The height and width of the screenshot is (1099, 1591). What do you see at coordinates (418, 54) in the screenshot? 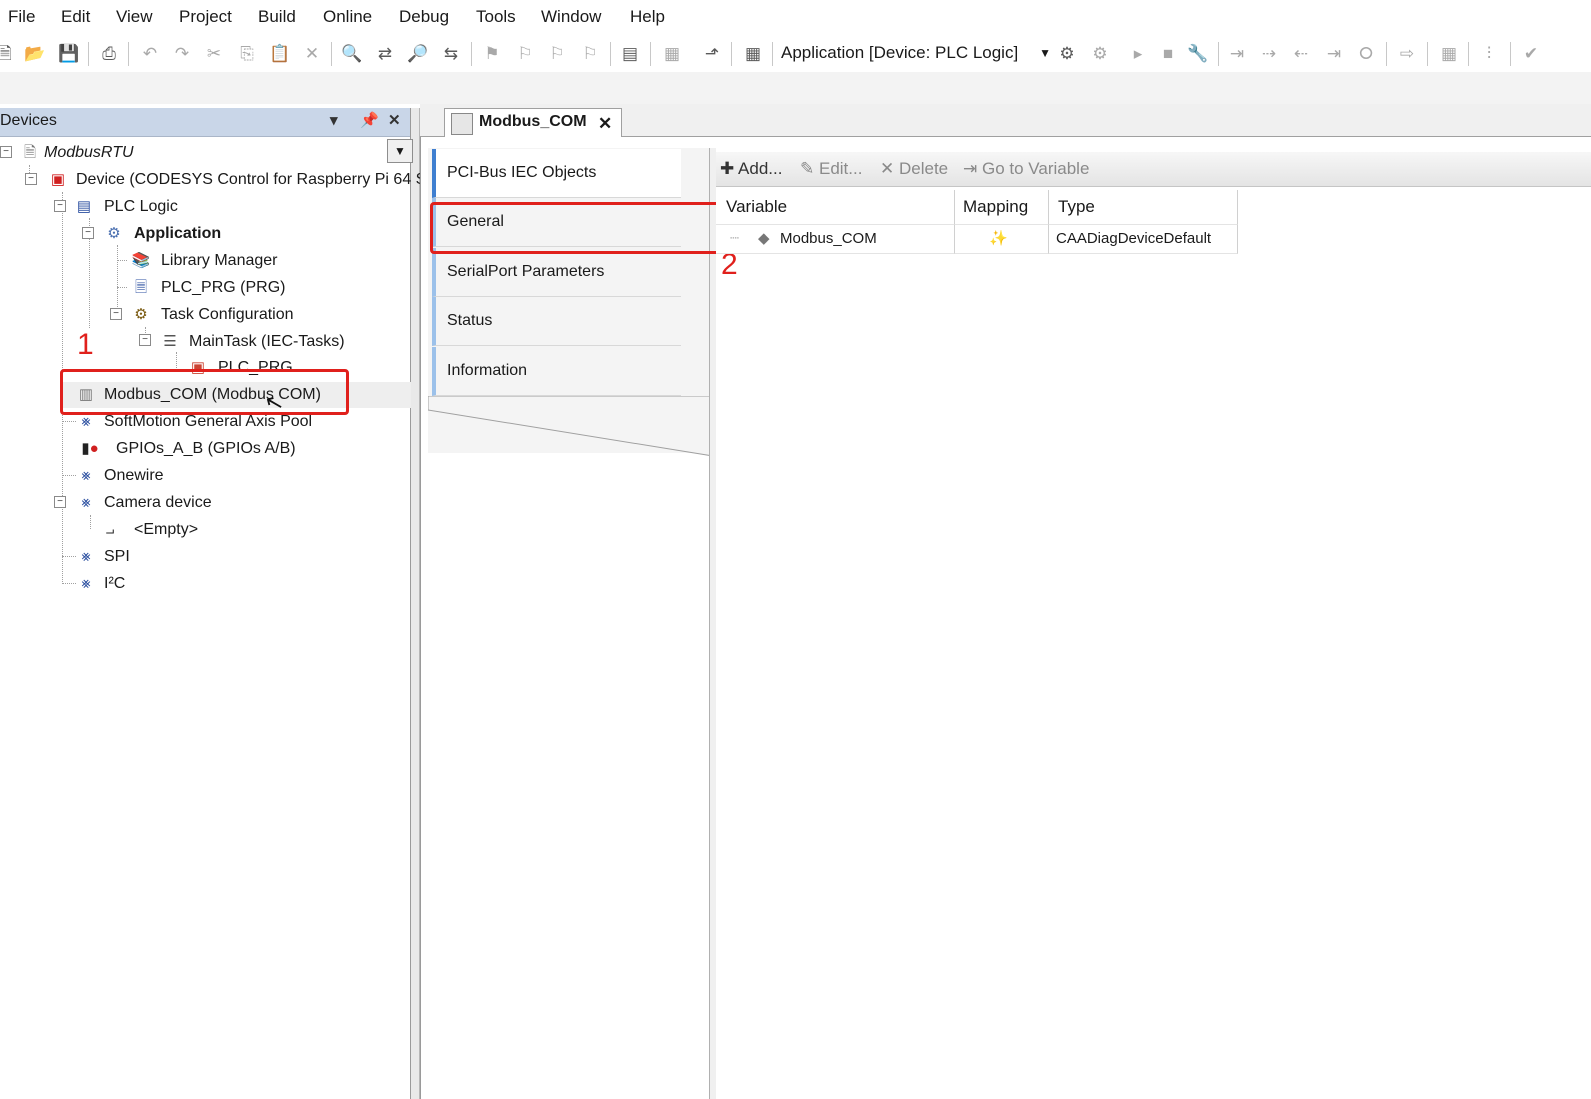
I see `find-in-project-icon: 🔎` at bounding box center [418, 54].